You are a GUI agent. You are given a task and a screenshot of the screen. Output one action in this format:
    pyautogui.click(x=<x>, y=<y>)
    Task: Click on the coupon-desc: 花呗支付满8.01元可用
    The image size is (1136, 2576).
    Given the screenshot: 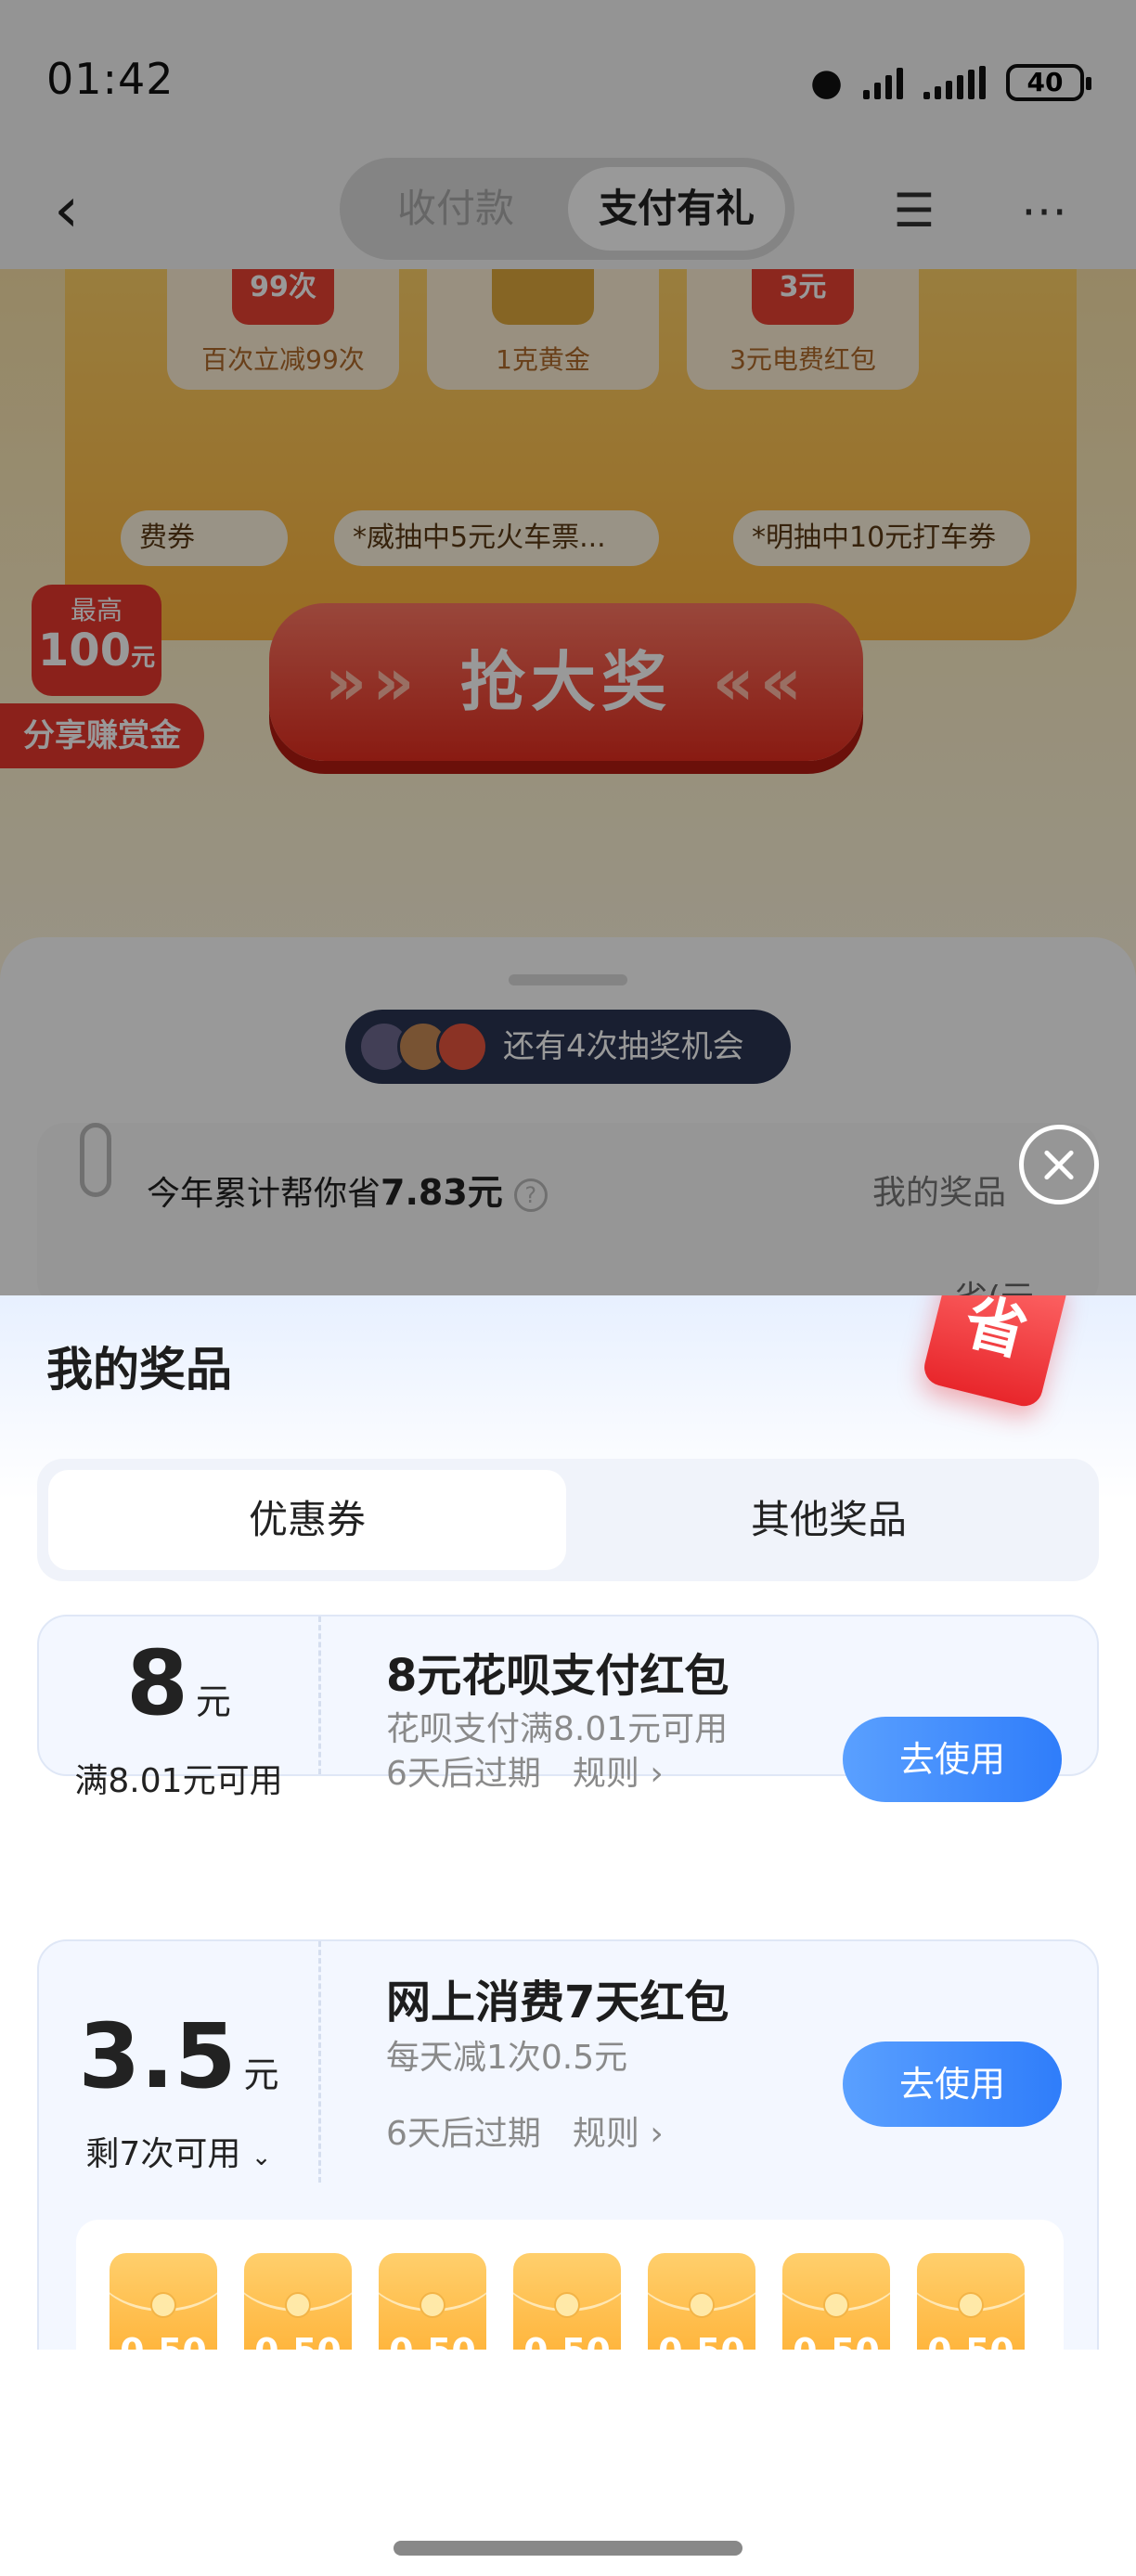 What is the action you would take?
    pyautogui.click(x=557, y=1729)
    